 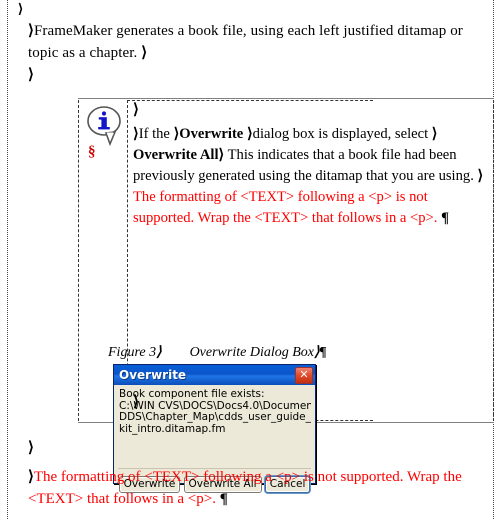 What do you see at coordinates (105, 125) in the screenshot?
I see `info-balloon-icon` at bounding box center [105, 125].